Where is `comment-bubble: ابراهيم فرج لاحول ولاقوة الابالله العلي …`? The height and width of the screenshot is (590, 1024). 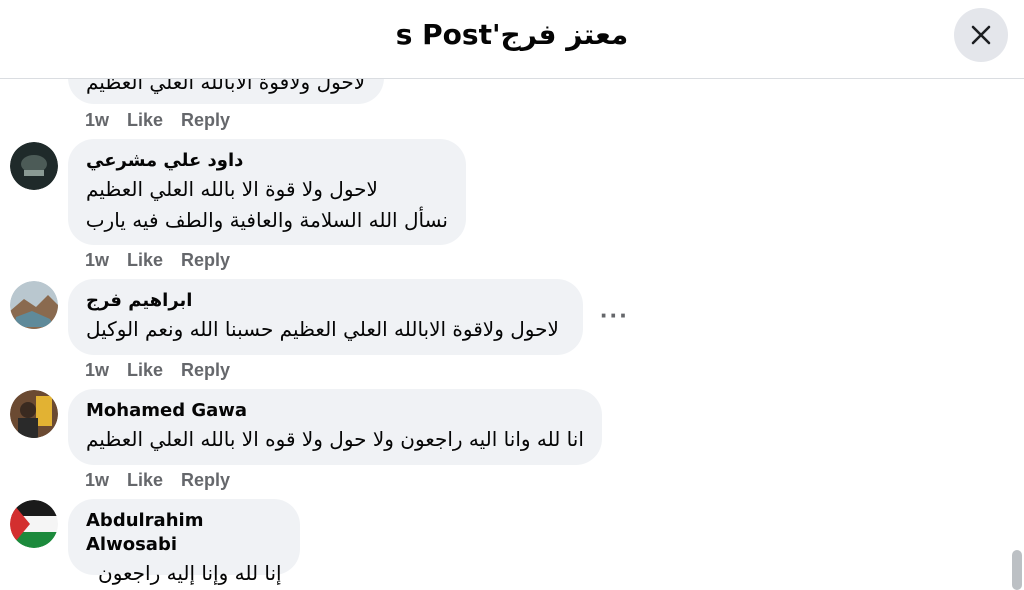 comment-bubble: ابراهيم فرج لاحول ولاقوة الابالله العلي … is located at coordinates (325, 317).